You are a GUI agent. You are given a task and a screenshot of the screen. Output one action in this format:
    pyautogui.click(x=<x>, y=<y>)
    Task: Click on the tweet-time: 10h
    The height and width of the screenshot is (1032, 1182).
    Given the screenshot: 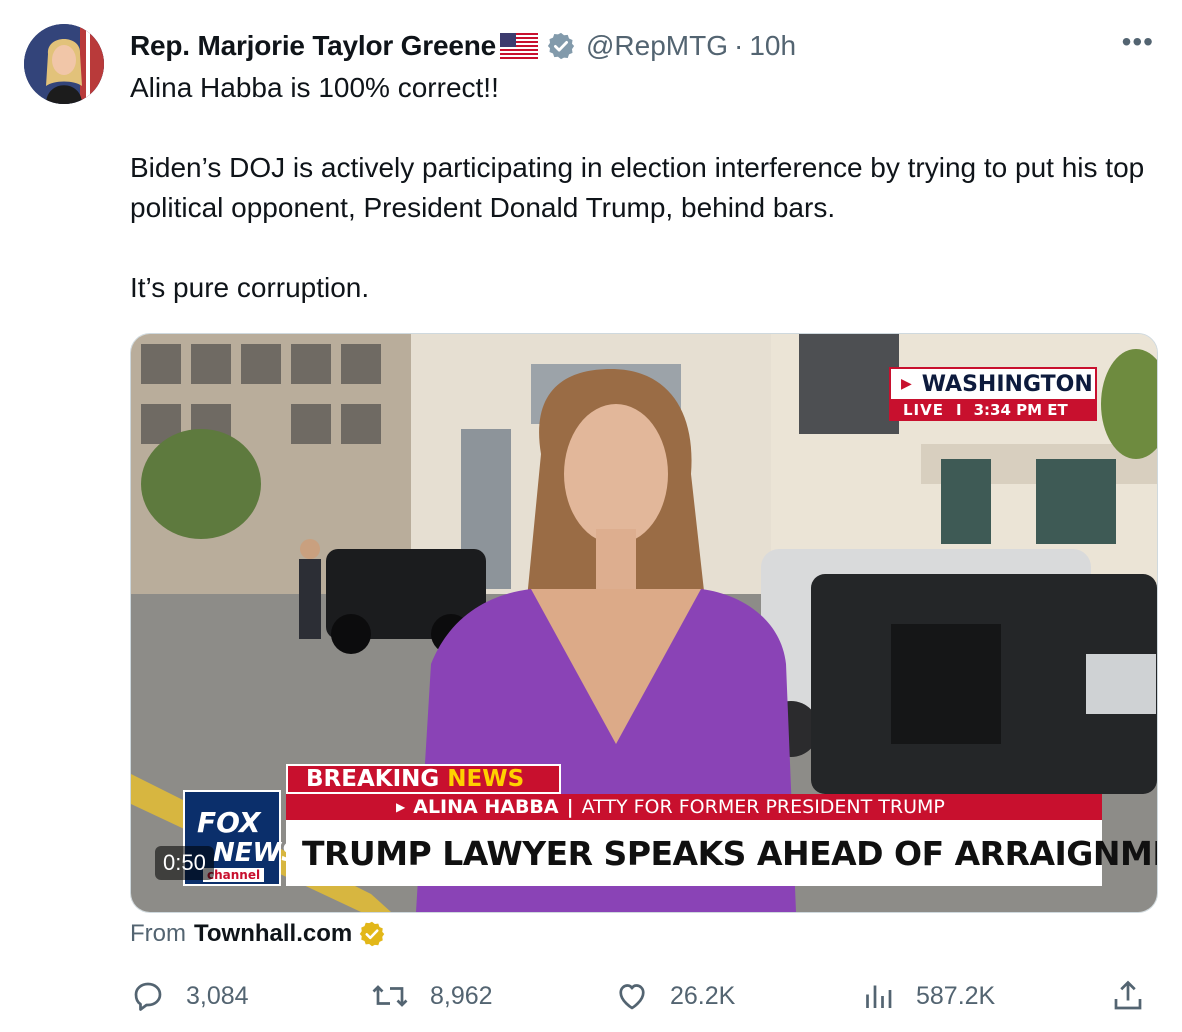 What is the action you would take?
    pyautogui.click(x=772, y=46)
    